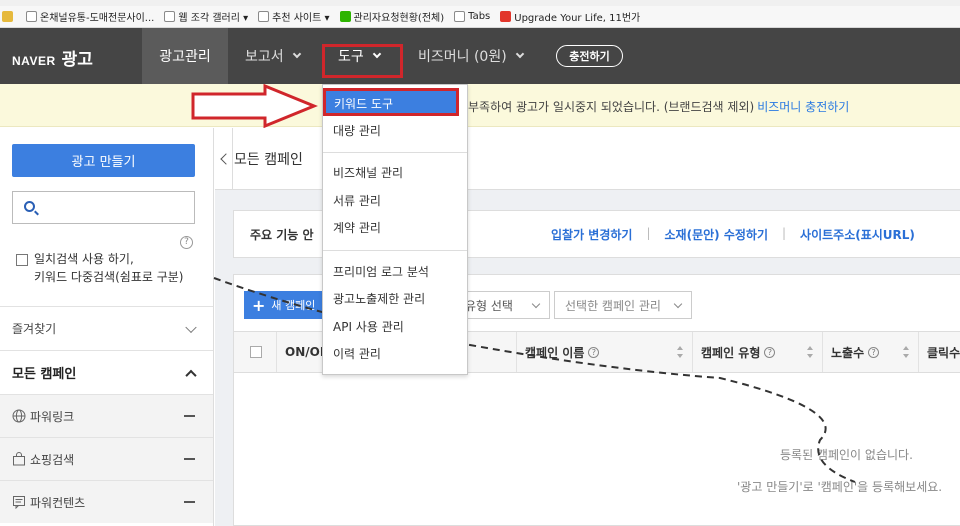 The height and width of the screenshot is (526, 960). I want to click on sidebar-item-shopping: 쇼핑검색, so click(106, 458).